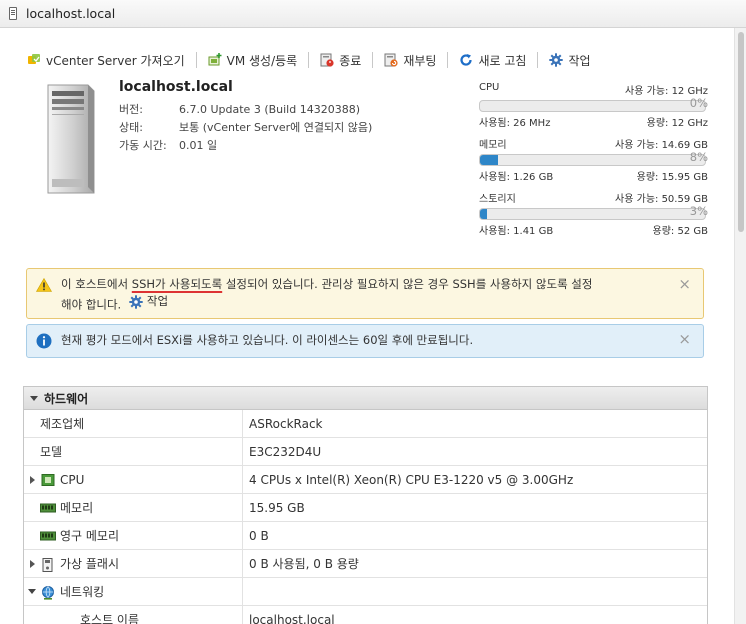 This screenshot has width=746, height=624. What do you see at coordinates (91, 304) in the screenshot?
I see `ssh-warning-line2: 해야 합니다.` at bounding box center [91, 304].